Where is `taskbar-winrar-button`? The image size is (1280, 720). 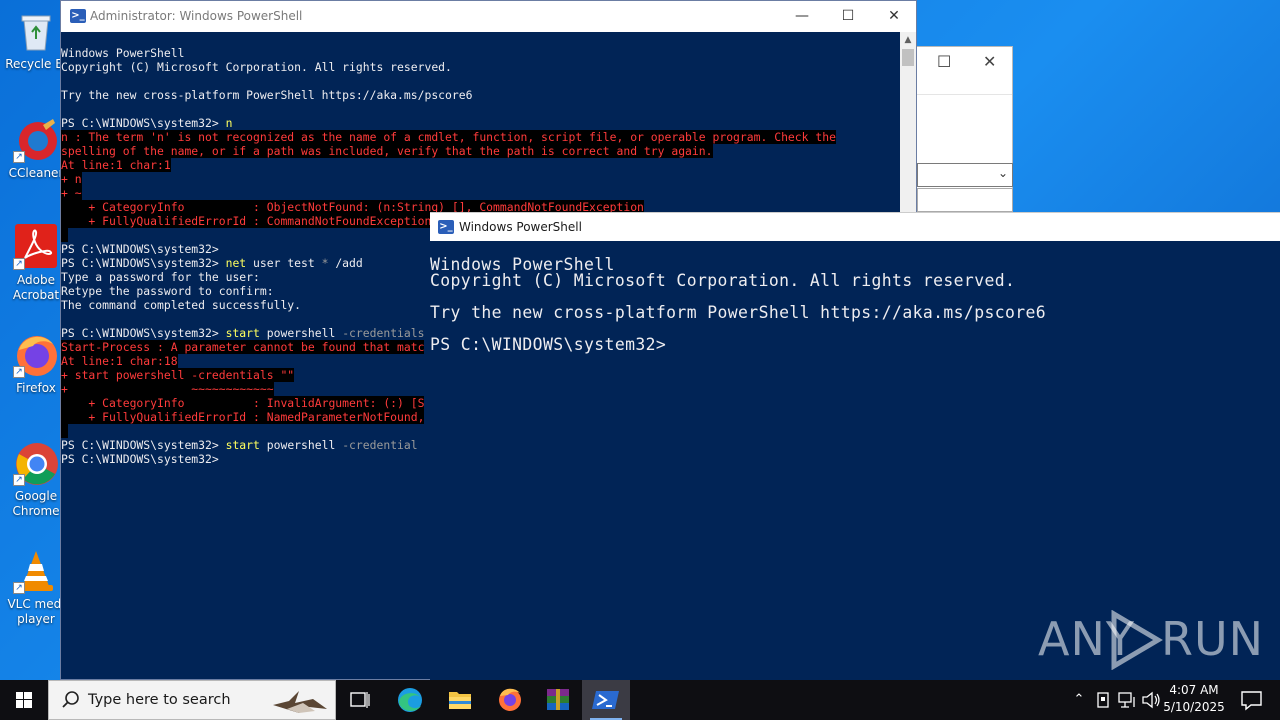 taskbar-winrar-button is located at coordinates (558, 700).